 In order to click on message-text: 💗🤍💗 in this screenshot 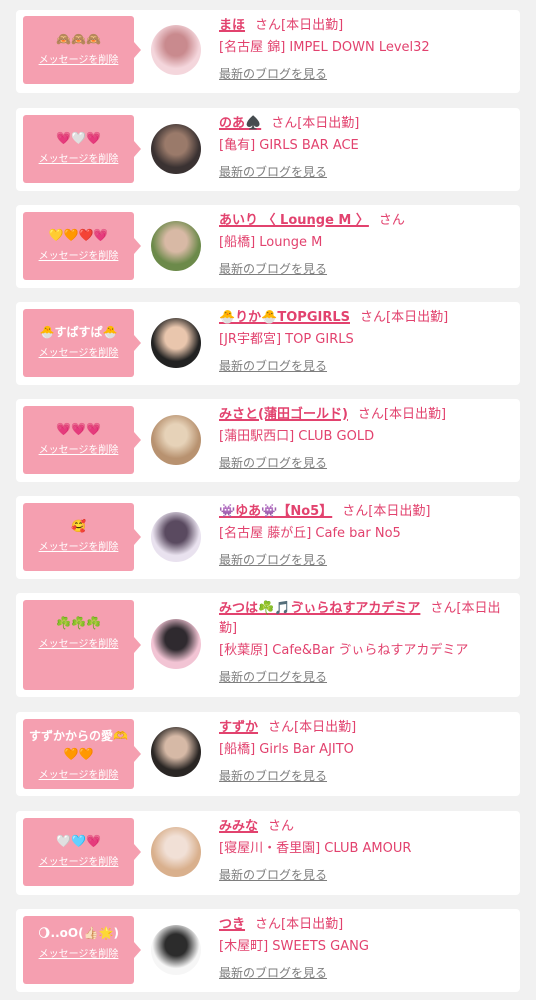, I will do `click(78, 138)`.